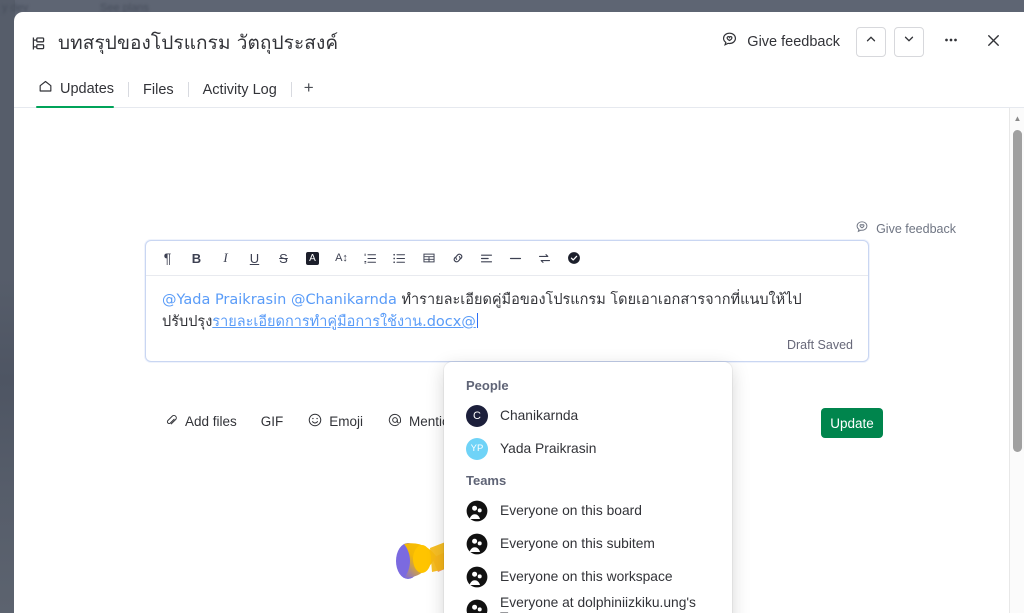  I want to click on add-files-label: Add files, so click(211, 421).